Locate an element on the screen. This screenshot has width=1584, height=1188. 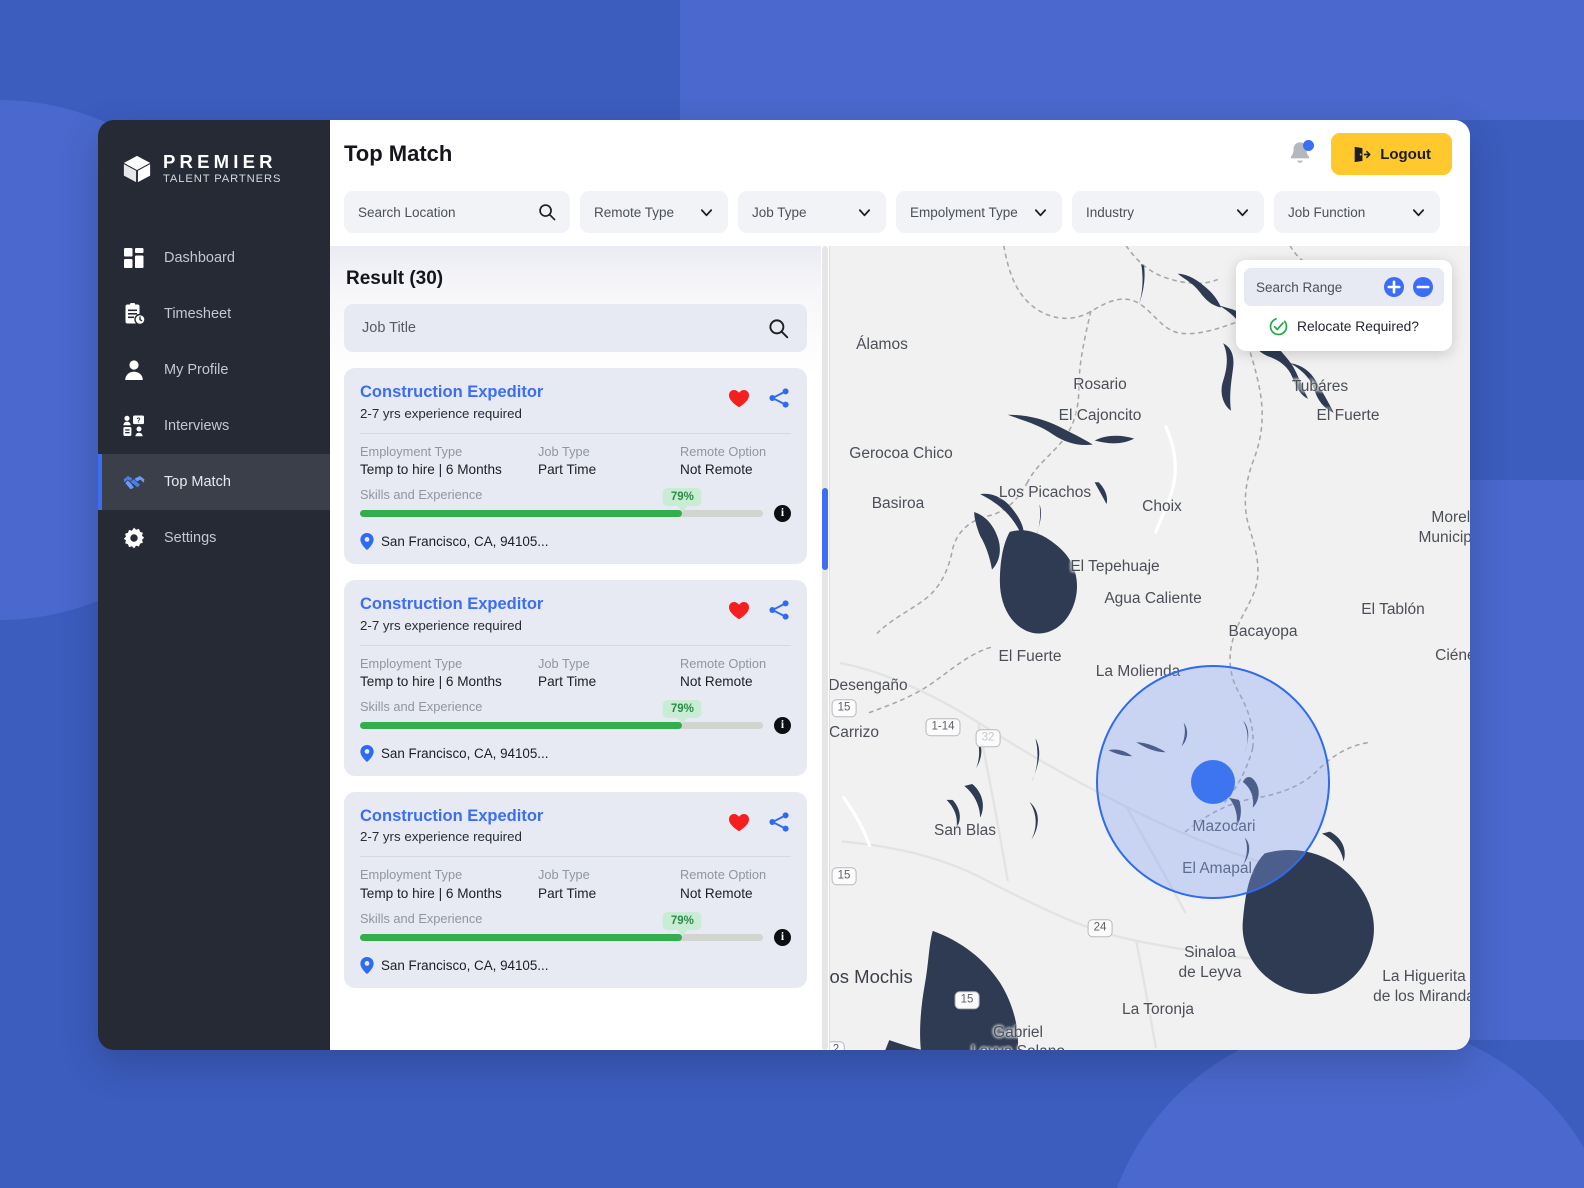
highway-shield: 24 is located at coordinates (1100, 928).